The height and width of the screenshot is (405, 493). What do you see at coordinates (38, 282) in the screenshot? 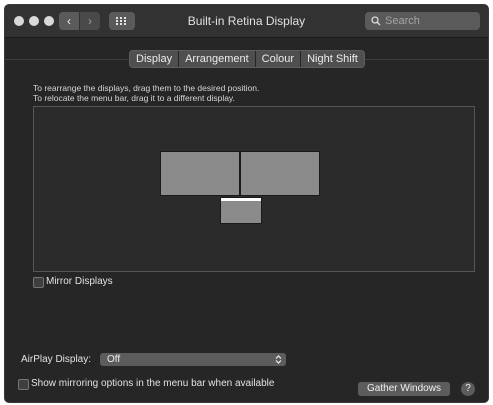
I see `mirror-displays-checkbox` at bounding box center [38, 282].